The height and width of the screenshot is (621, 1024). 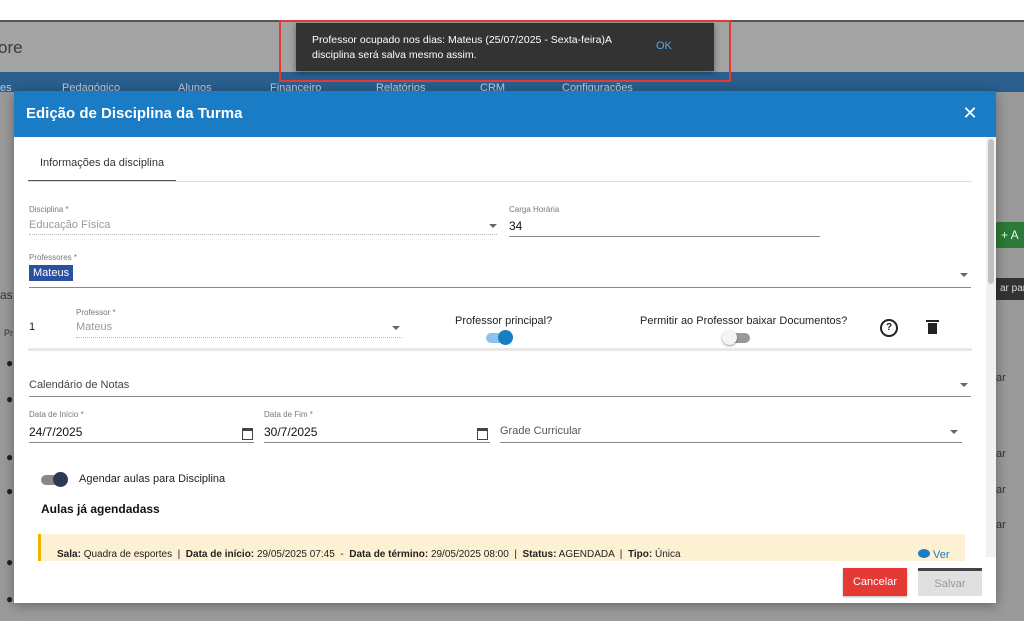 I want to click on professor-label: Professor *, so click(x=96, y=312).